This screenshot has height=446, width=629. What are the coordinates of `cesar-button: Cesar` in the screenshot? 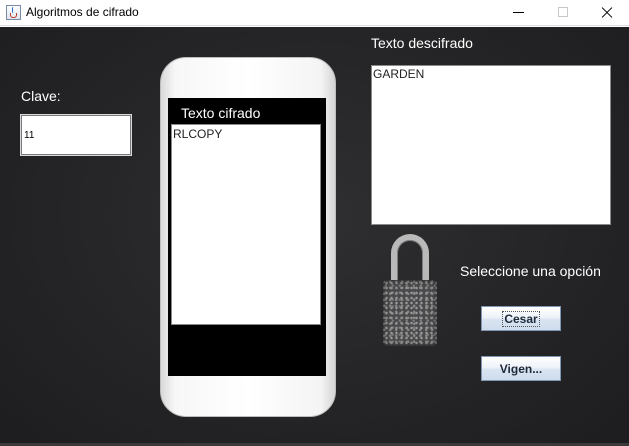 It's located at (521, 318).